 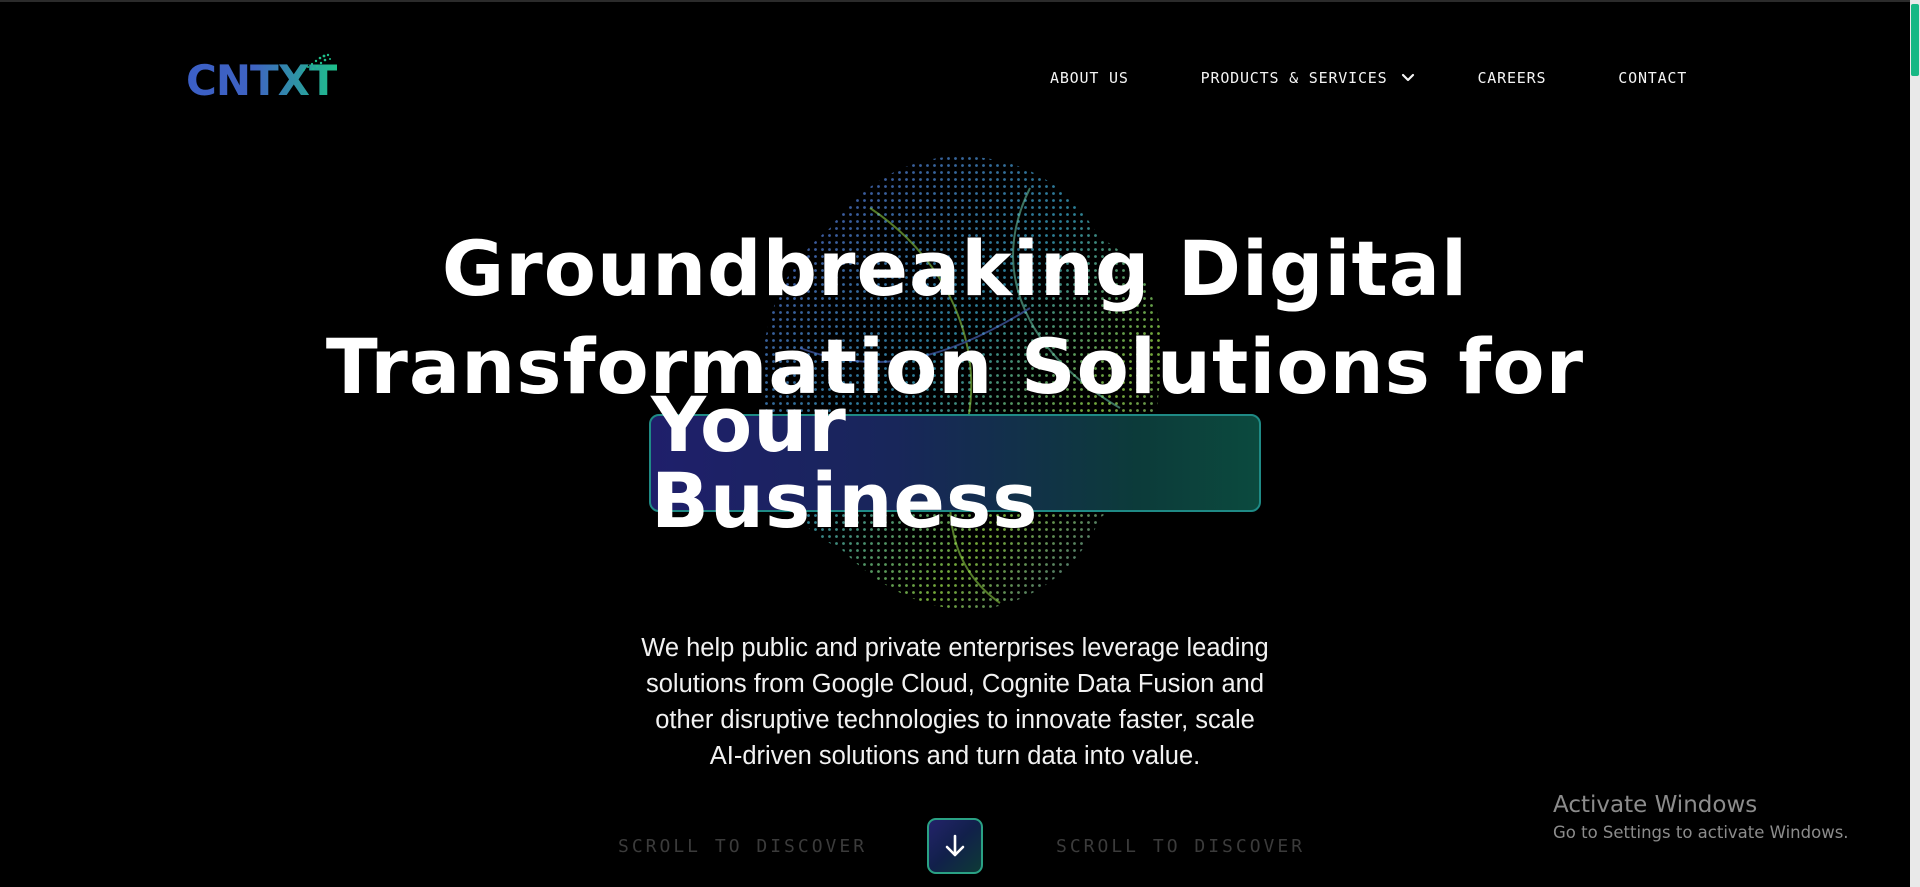 I want to click on scrollbar, so click(x=1915, y=443).